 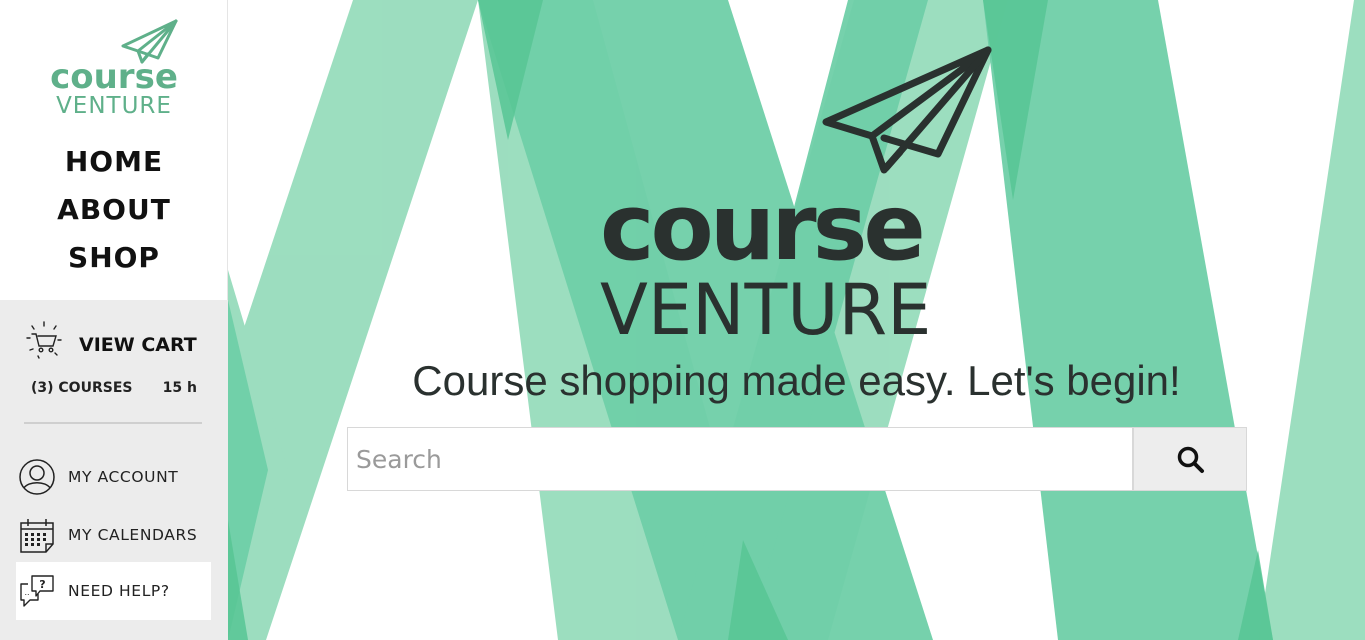 What do you see at coordinates (82, 388) in the screenshot?
I see `cart-course-count: (3) COURSES` at bounding box center [82, 388].